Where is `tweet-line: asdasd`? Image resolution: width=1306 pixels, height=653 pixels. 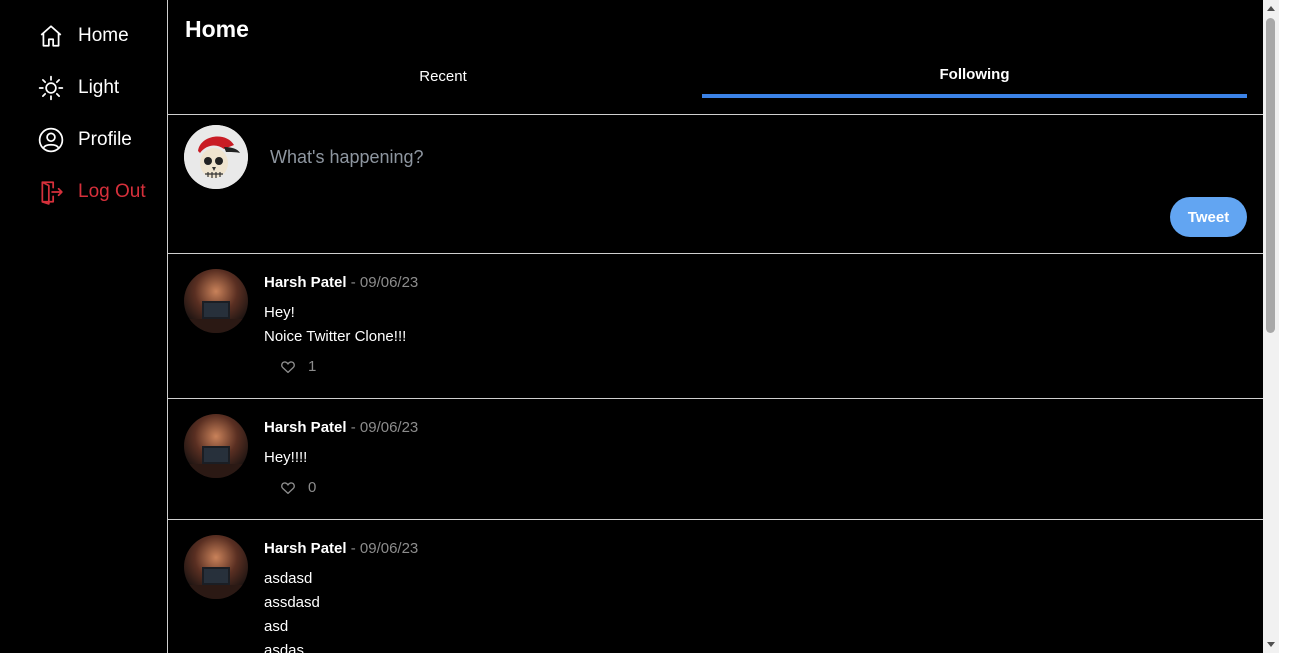
tweet-line: asdasd is located at coordinates (288, 578).